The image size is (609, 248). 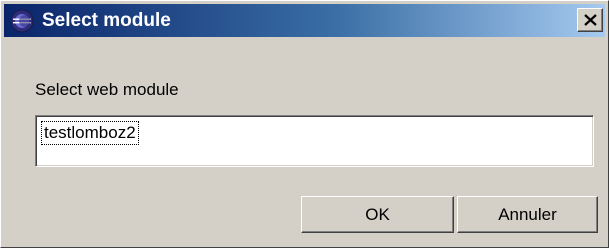 What do you see at coordinates (377, 214) in the screenshot?
I see `ok-button: OK` at bounding box center [377, 214].